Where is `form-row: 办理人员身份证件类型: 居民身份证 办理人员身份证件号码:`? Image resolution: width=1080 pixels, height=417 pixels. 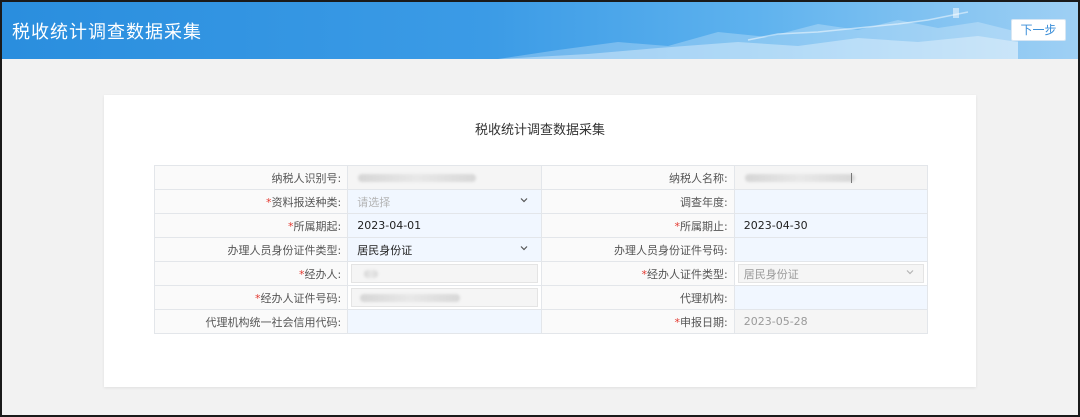 form-row: 办理人员身份证件类型: 居民身份证 办理人员身份证件号码: is located at coordinates (541, 249).